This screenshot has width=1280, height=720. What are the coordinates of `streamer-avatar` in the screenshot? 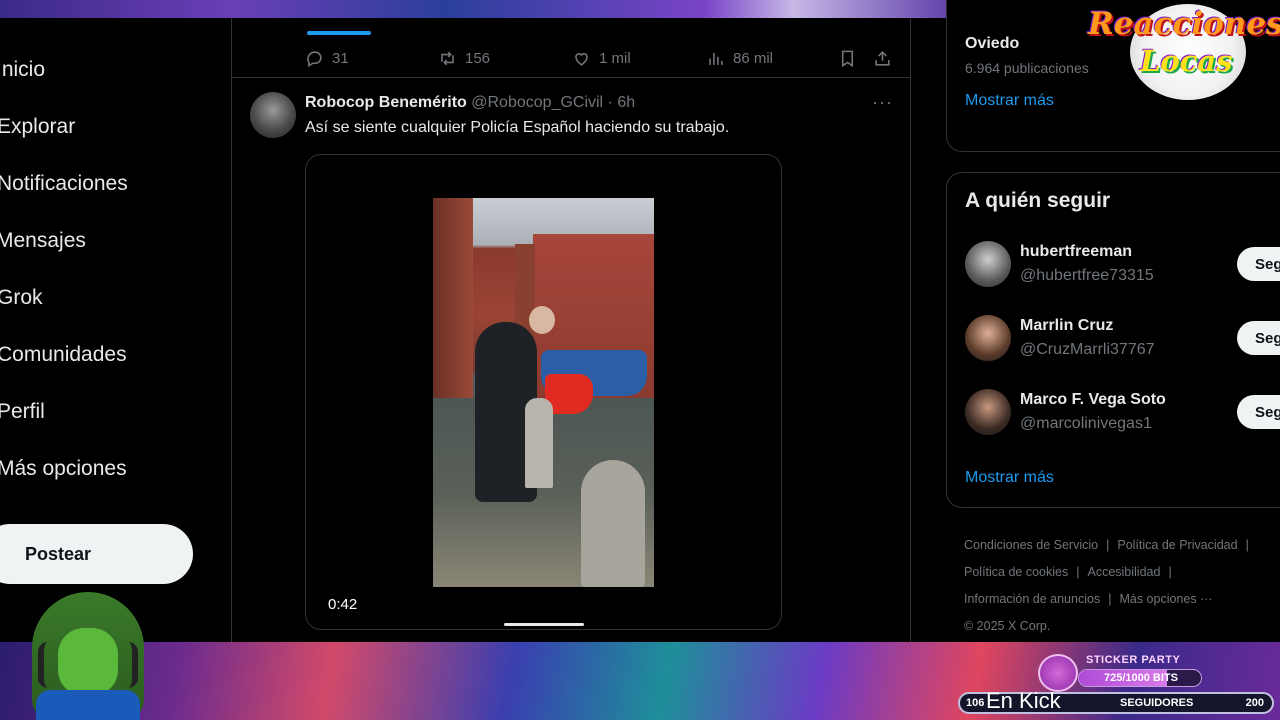 It's located at (88, 654).